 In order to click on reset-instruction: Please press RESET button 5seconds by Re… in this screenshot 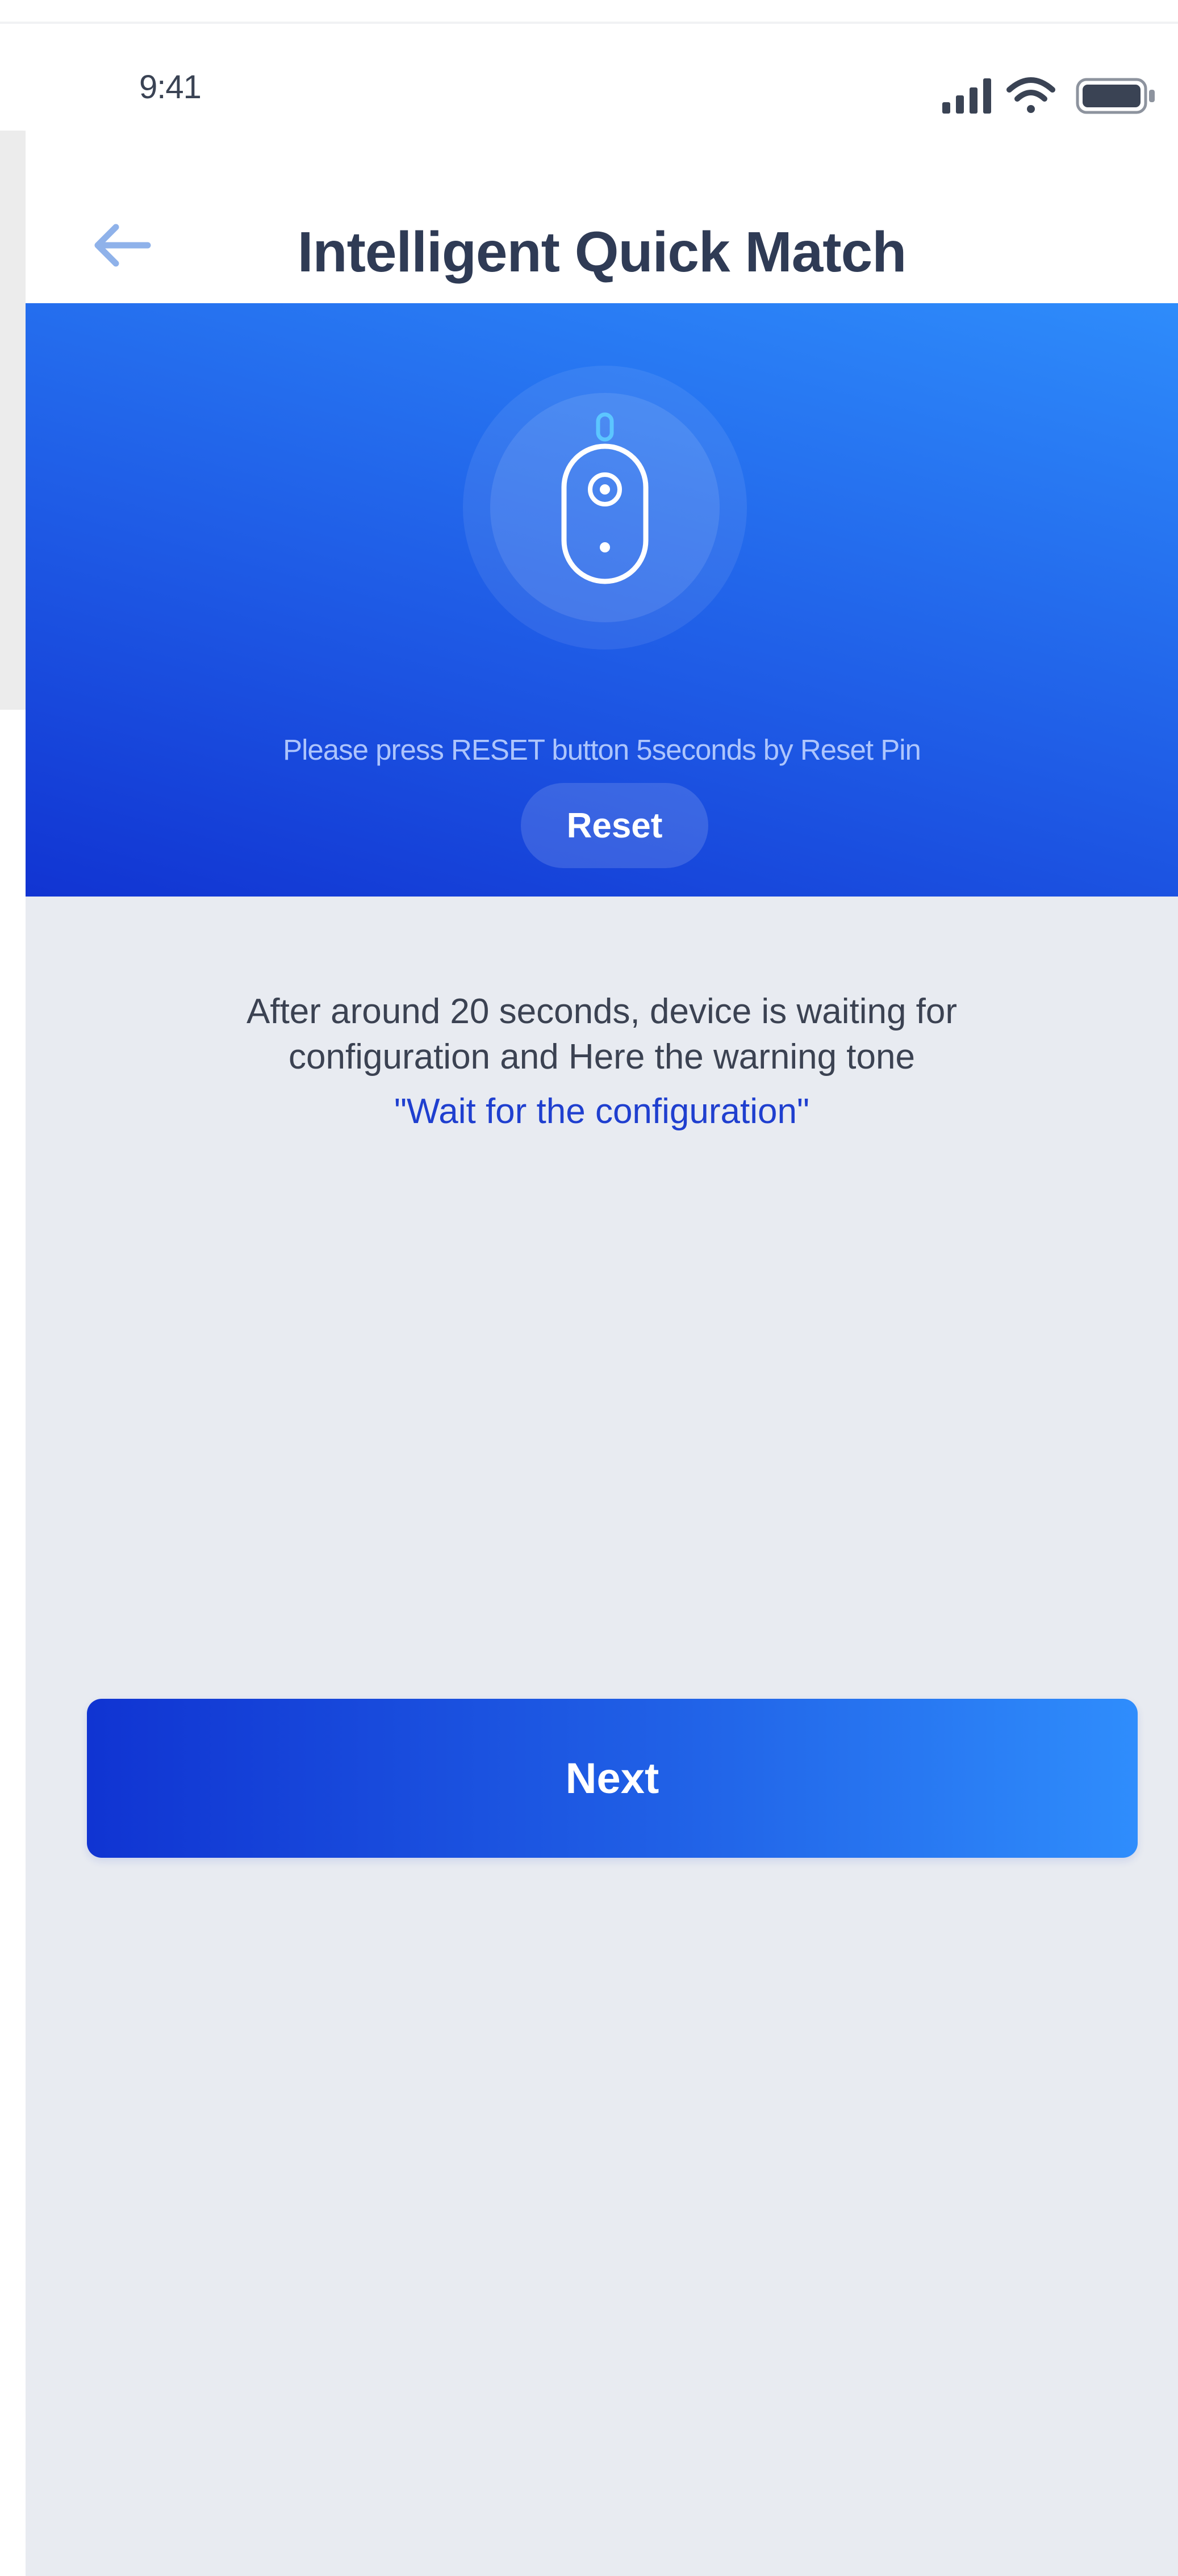, I will do `click(602, 750)`.